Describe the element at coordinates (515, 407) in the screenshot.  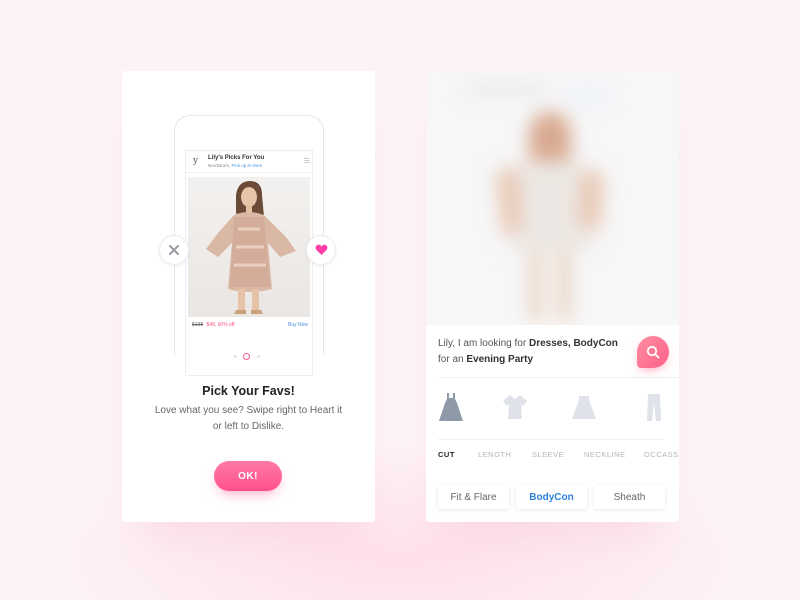
I see `top-icon` at that location.